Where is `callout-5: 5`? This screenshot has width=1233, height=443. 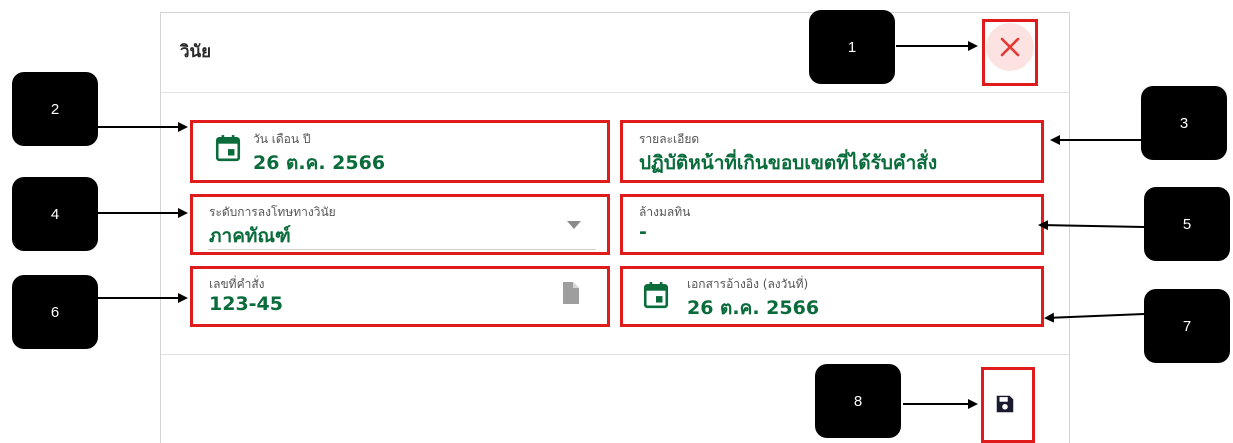
callout-5: 5 is located at coordinates (1187, 224).